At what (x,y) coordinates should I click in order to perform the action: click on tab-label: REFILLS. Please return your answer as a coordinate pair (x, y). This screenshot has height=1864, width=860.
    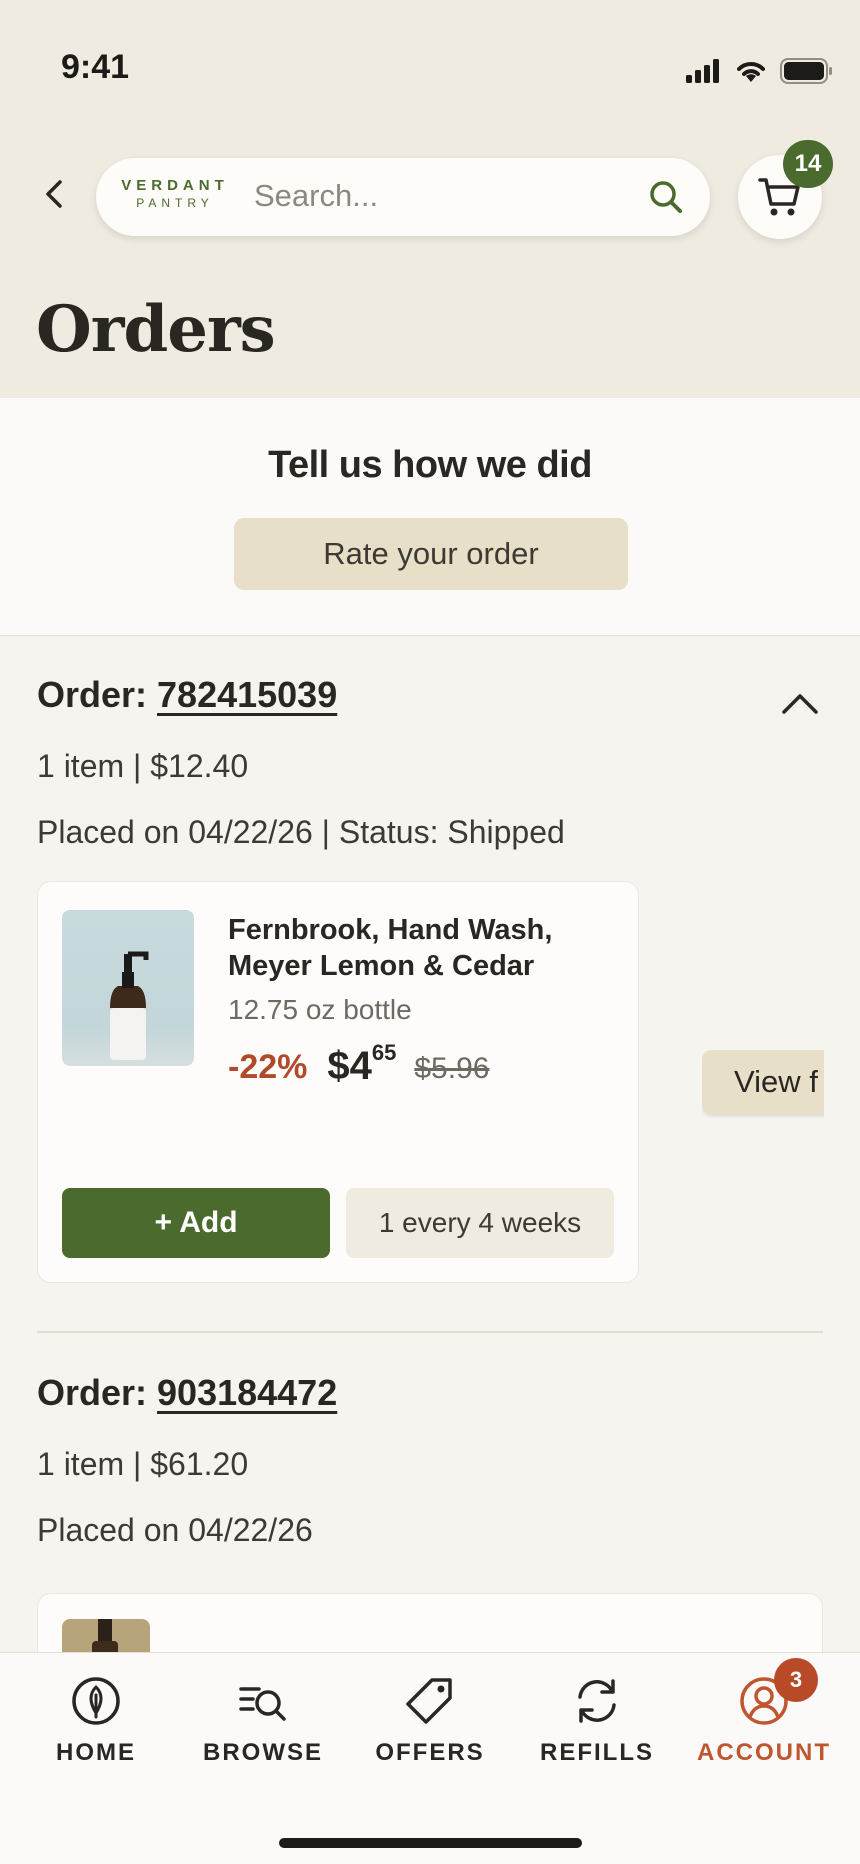
    Looking at the image, I should click on (597, 1752).